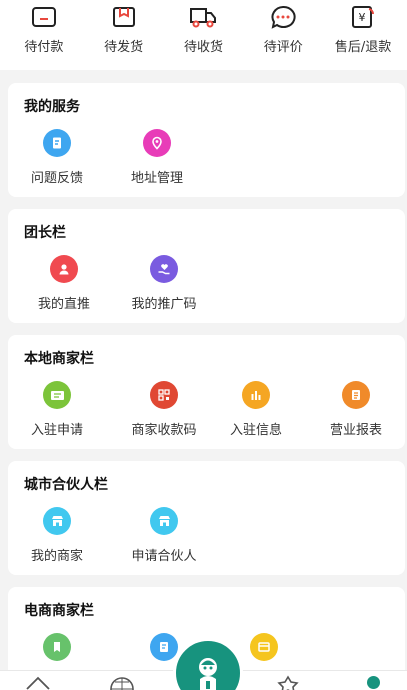  Describe the element at coordinates (373, 682) in the screenshot. I see `profile-active-icon` at that location.